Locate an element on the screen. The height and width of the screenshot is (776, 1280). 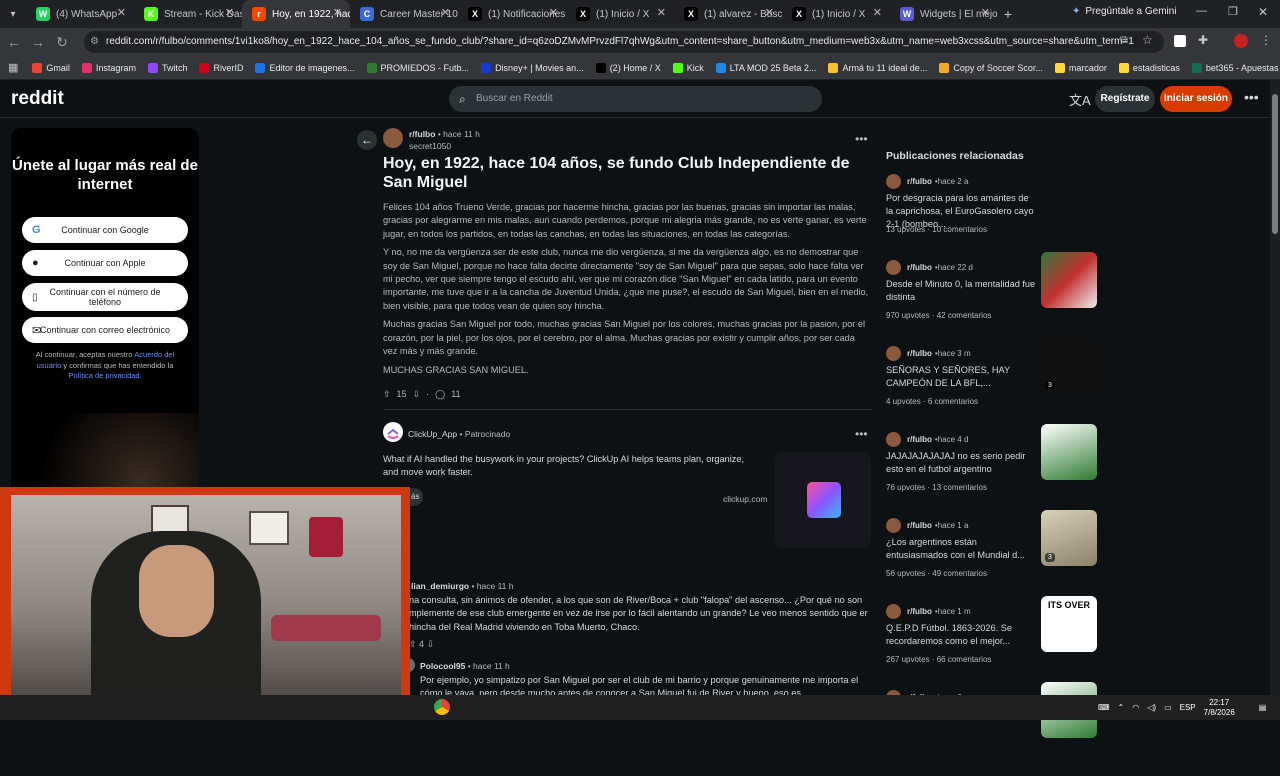
bookmark-item: marcador is located at coordinates (1081, 67).